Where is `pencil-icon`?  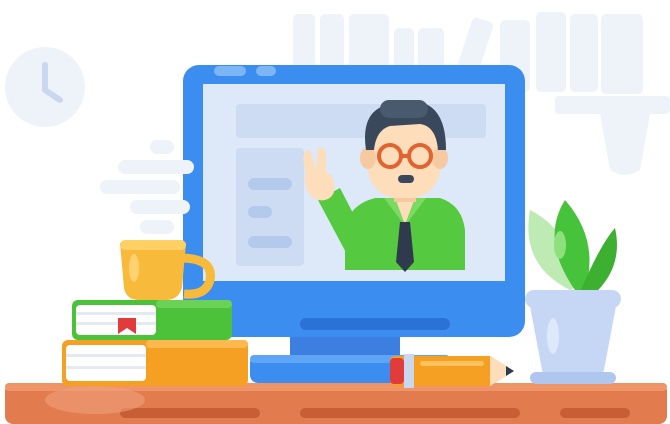 pencil-icon is located at coordinates (452, 371).